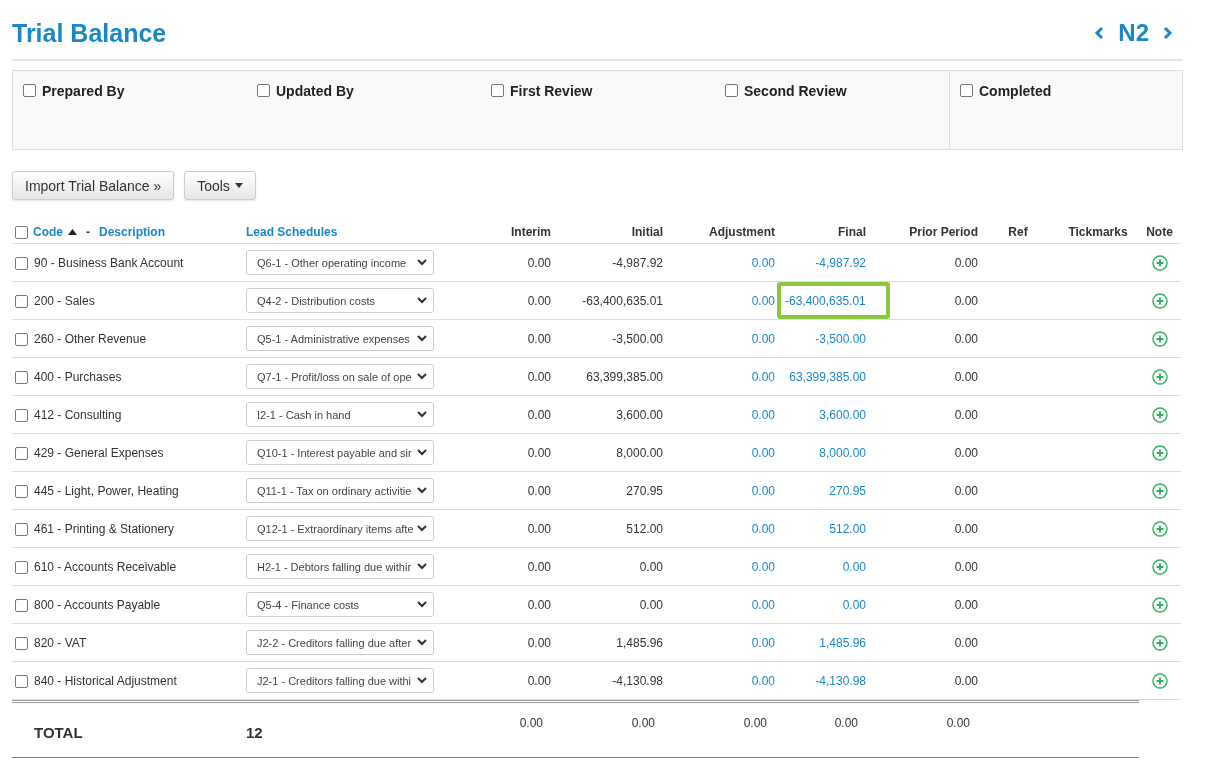  I want to click on lead-schedule-select: Q5-4 - Finance costs, so click(340, 604).